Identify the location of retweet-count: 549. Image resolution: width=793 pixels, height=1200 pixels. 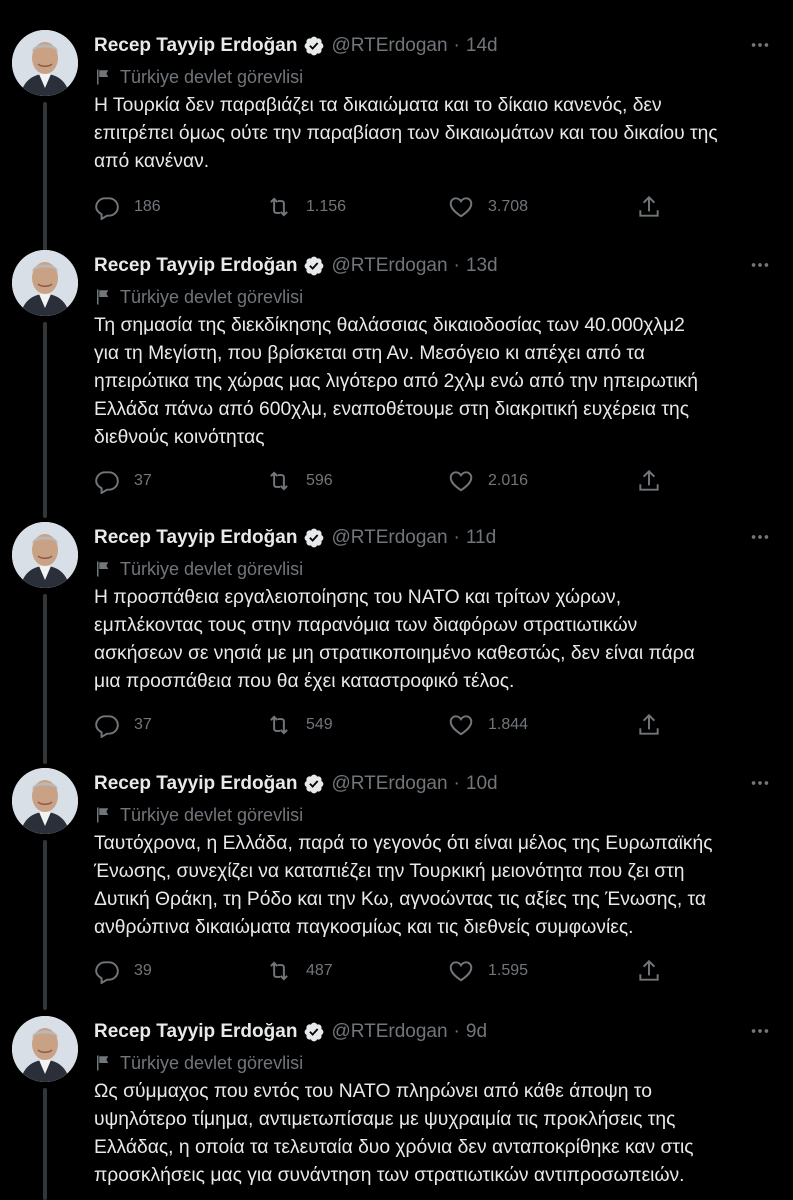
(319, 724).